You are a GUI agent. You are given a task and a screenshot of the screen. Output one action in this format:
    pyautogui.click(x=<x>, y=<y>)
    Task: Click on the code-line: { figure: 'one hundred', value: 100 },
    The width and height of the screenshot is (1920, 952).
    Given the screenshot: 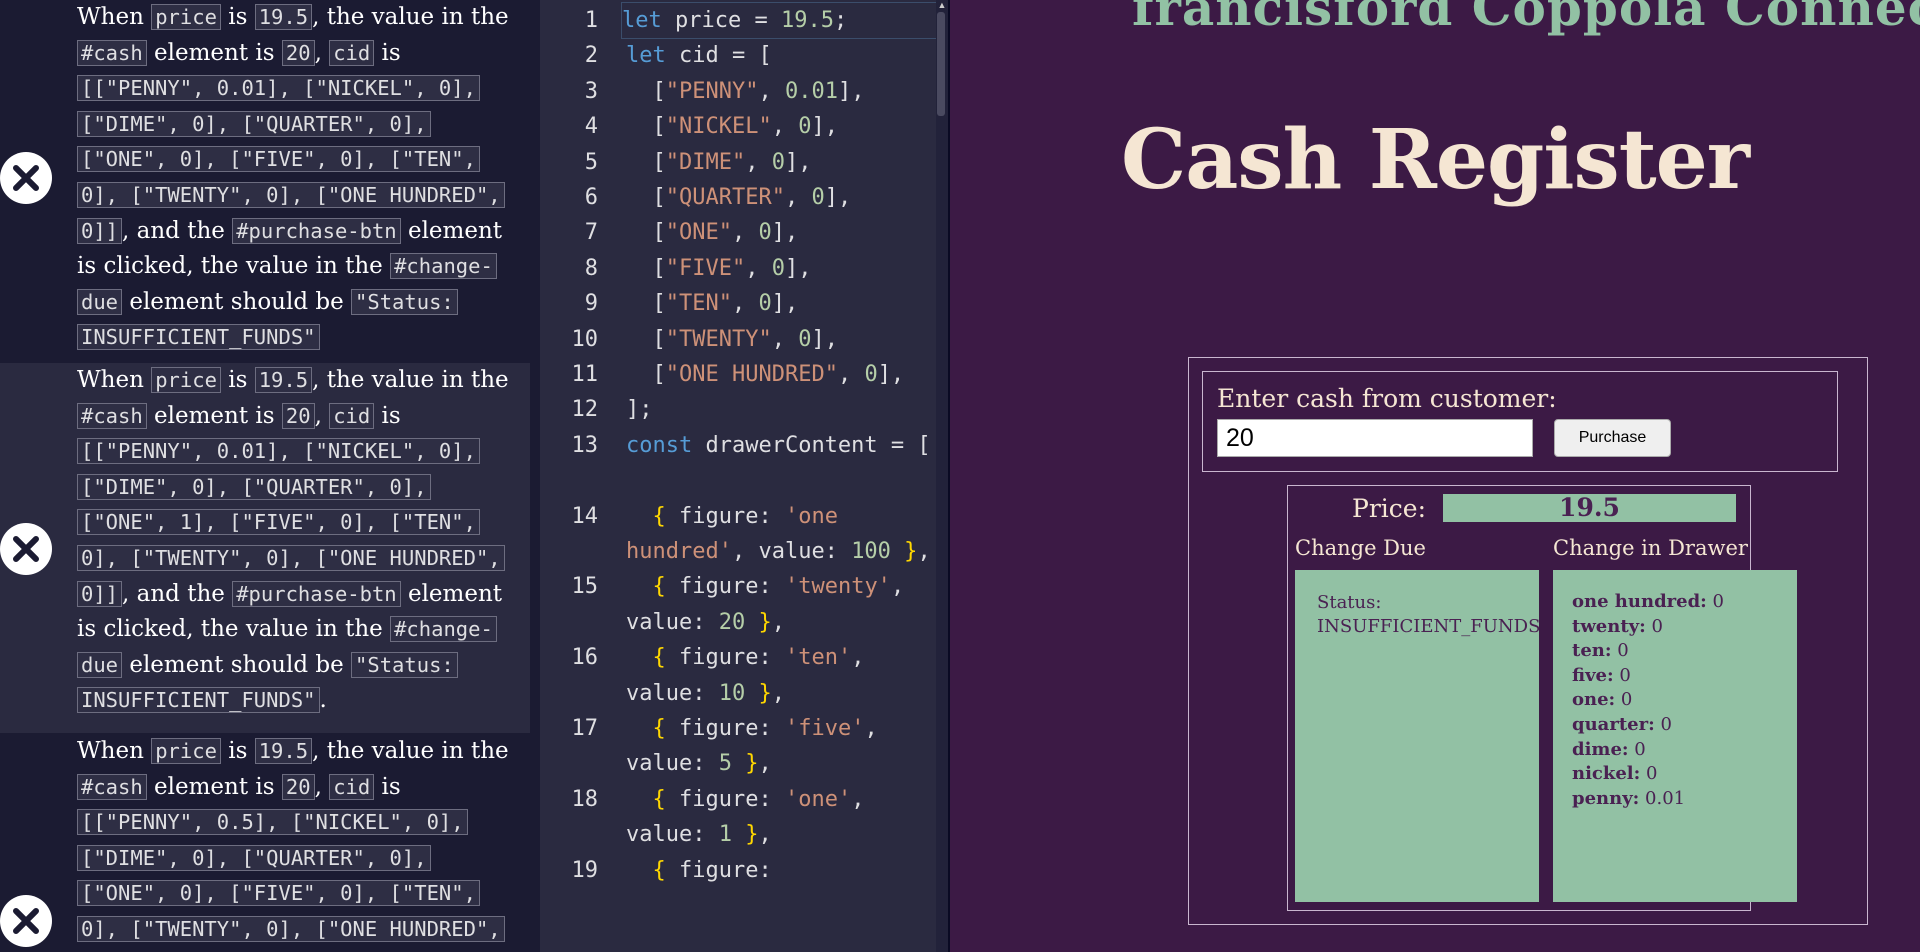 What is the action you would take?
    pyautogui.click(x=781, y=534)
    